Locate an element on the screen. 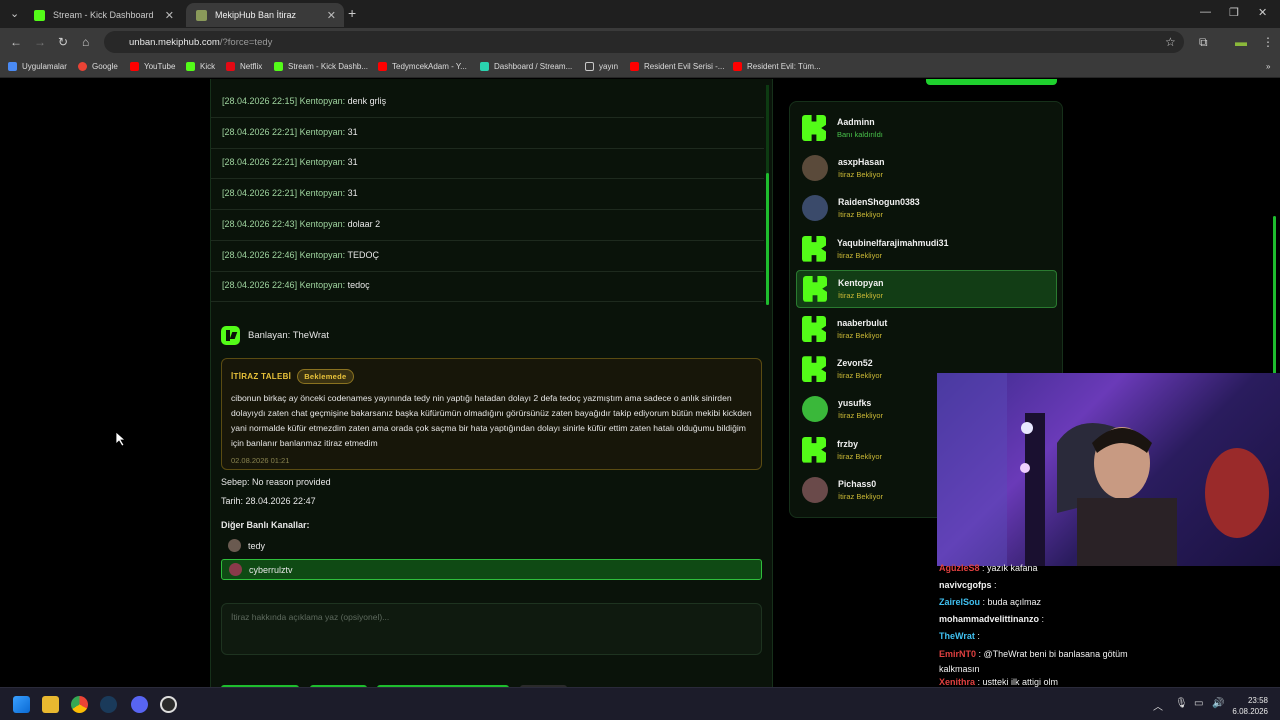 This screenshot has width=1280, height=720. close-window-icon: ✕ is located at coordinates (1262, 12).